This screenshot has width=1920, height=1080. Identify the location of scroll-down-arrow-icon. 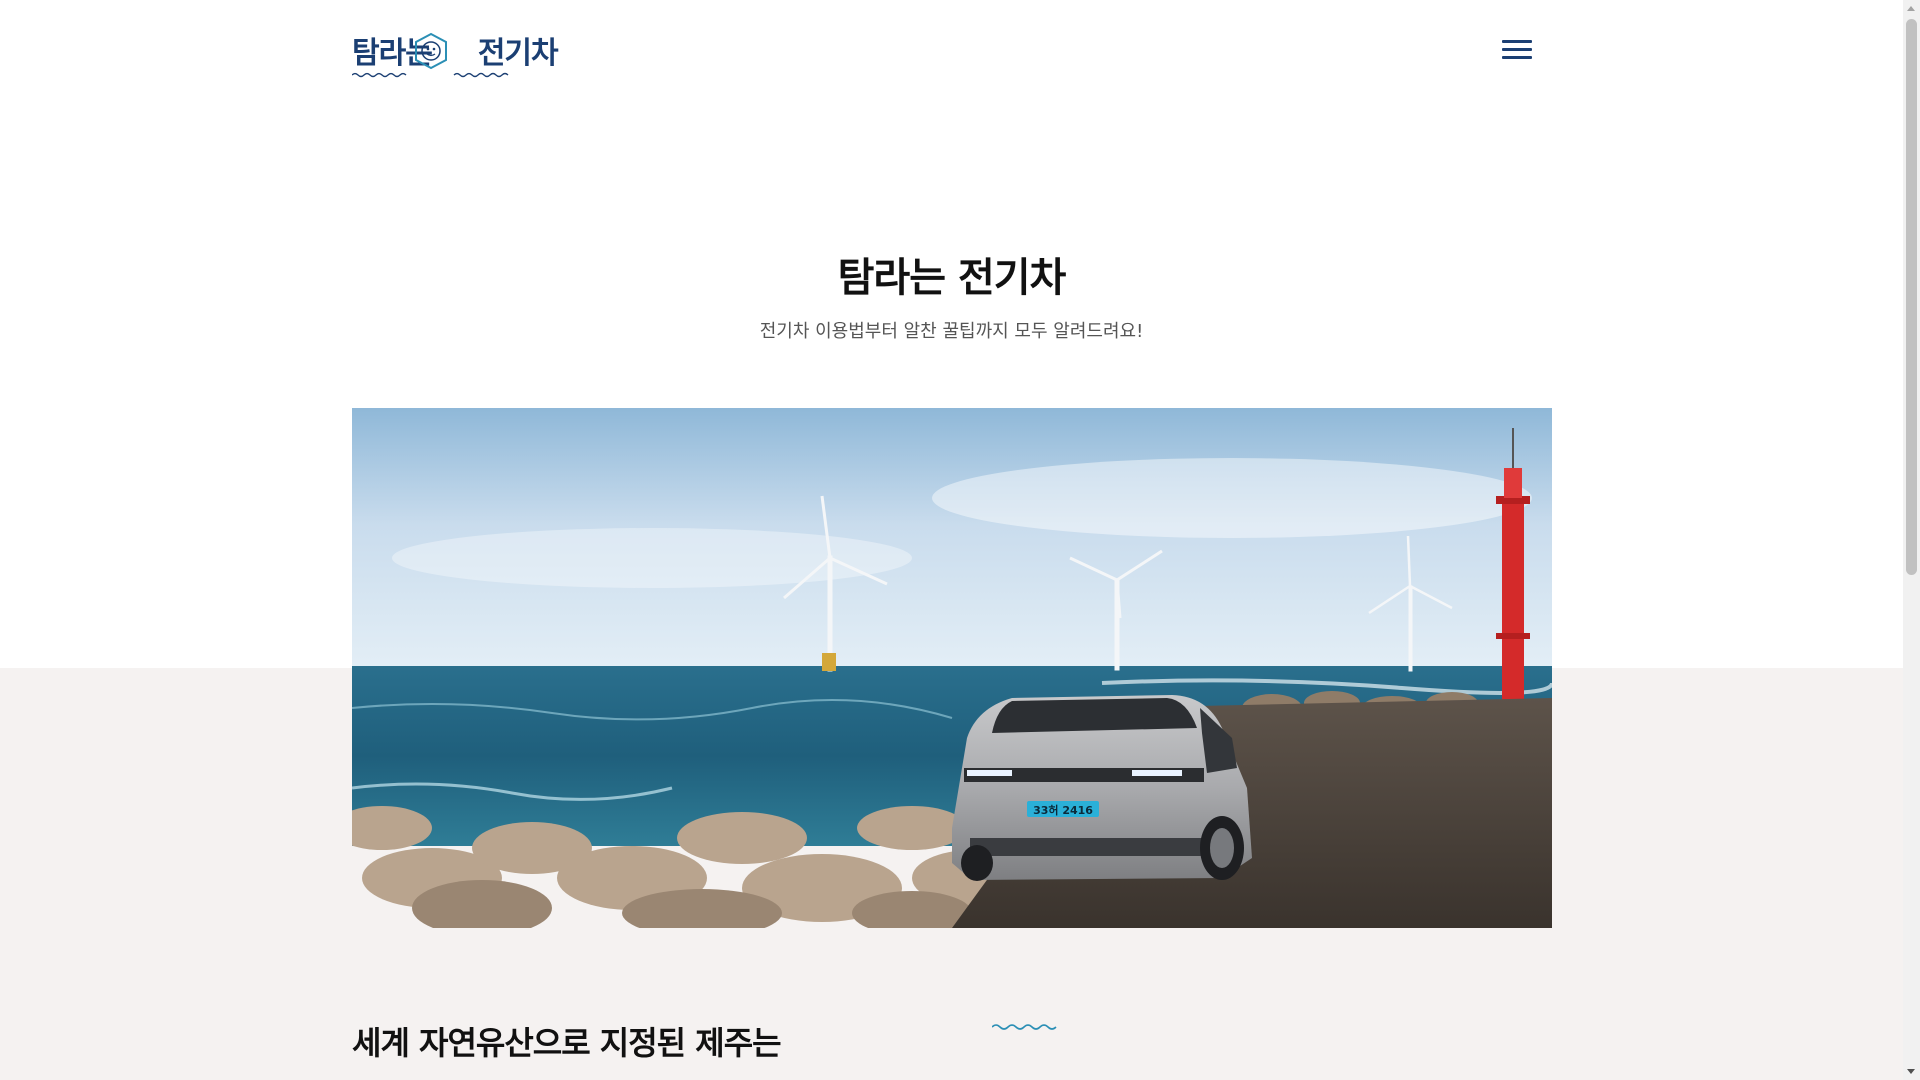
(1911, 1071).